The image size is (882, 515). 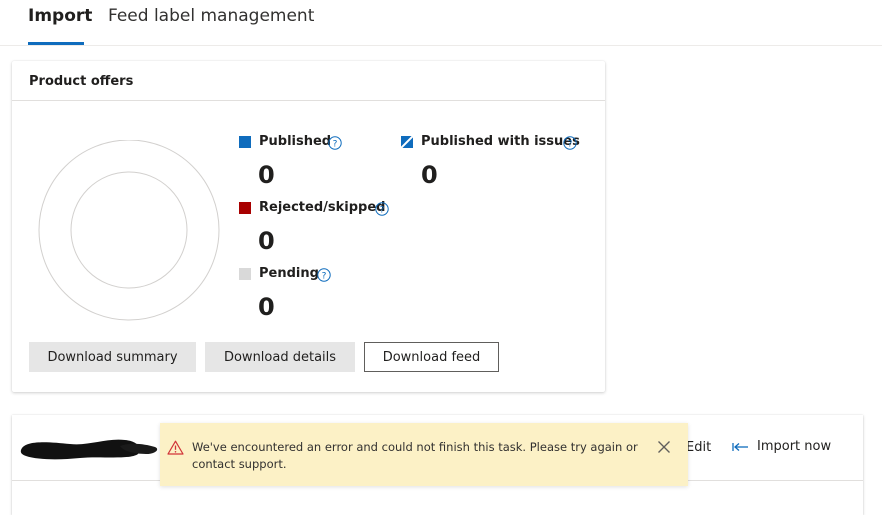 I want to click on donut-inner-ring, so click(x=129, y=230).